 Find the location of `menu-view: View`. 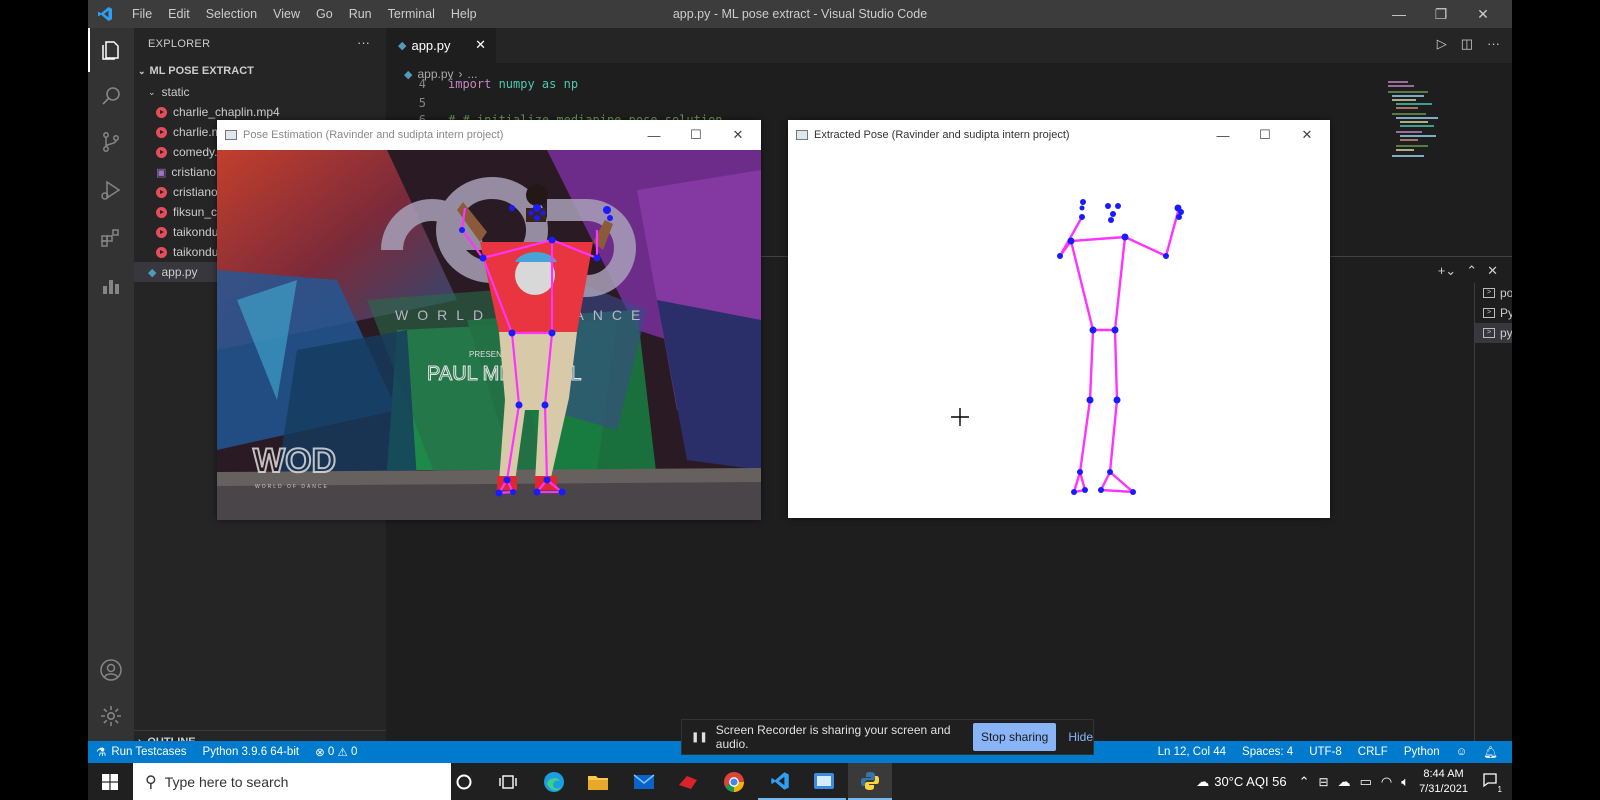

menu-view: View is located at coordinates (286, 14).